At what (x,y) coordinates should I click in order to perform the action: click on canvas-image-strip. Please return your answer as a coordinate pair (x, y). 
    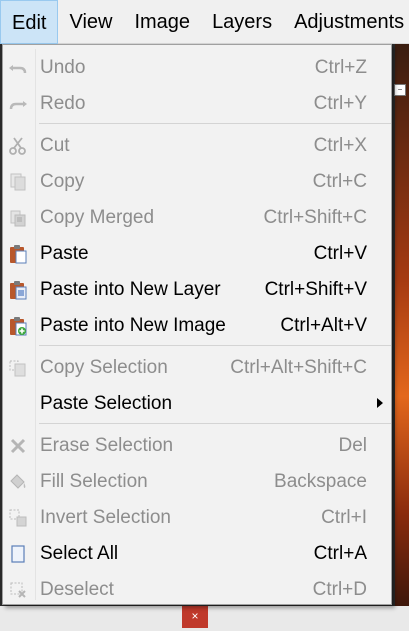
    Looking at the image, I should click on (402, 337).